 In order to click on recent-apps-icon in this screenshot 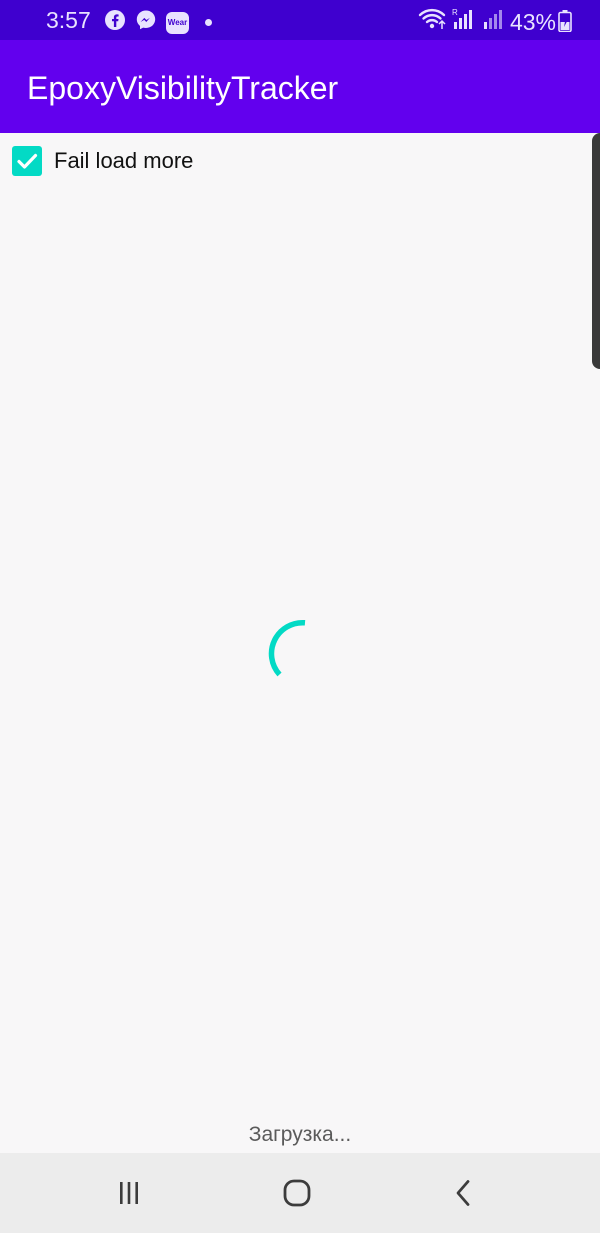, I will do `click(129, 1193)`.